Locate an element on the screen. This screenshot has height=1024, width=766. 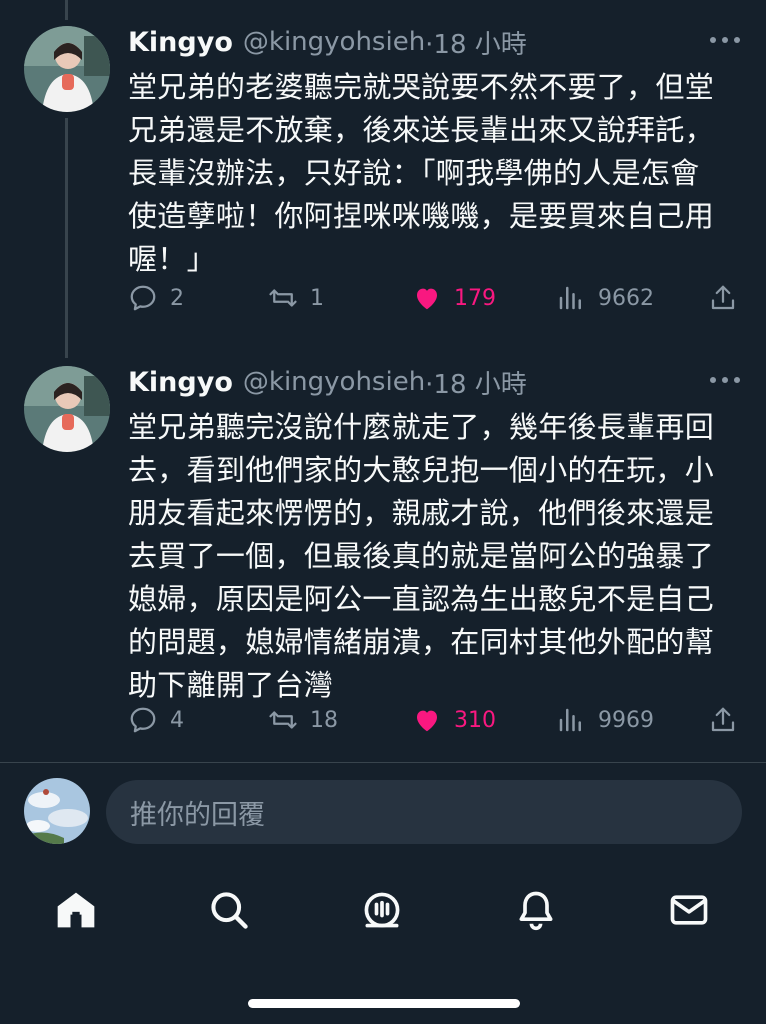
thread-line-top is located at coordinates (66, 10).